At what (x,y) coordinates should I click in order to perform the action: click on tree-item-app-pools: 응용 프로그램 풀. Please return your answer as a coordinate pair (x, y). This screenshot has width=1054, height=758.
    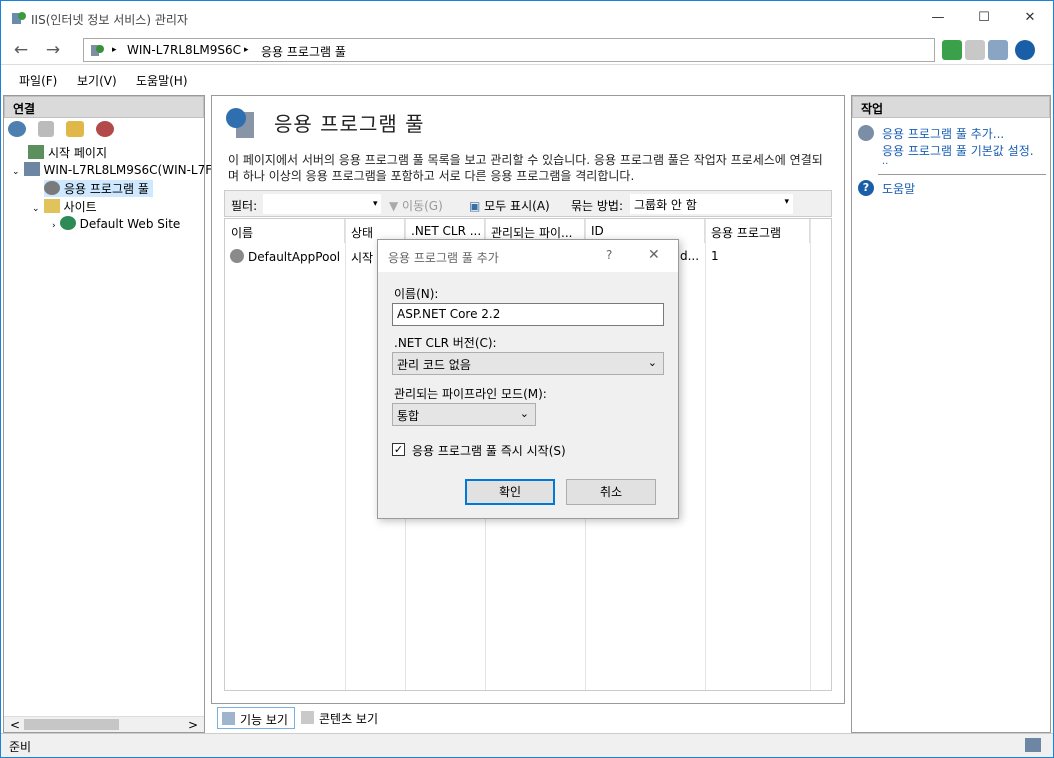
    Looking at the image, I should click on (98, 188).